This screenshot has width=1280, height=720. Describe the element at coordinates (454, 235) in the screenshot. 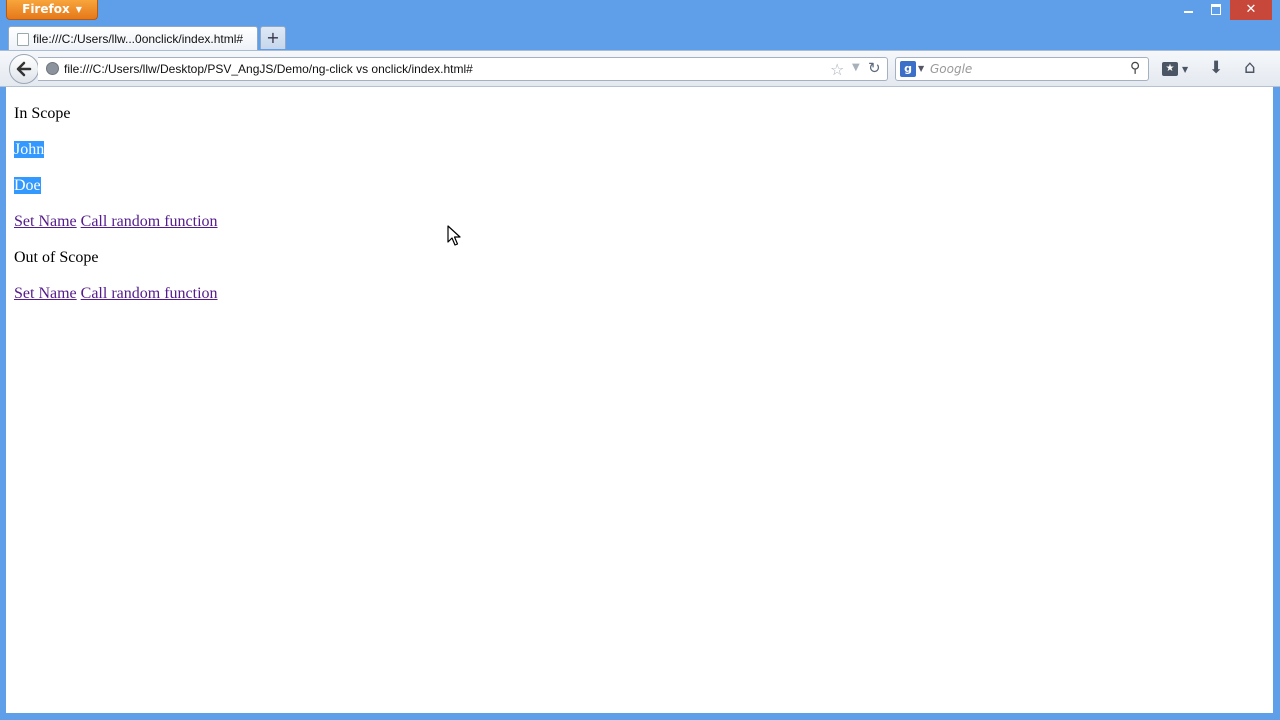

I see `mouse-cursor-icon` at that location.